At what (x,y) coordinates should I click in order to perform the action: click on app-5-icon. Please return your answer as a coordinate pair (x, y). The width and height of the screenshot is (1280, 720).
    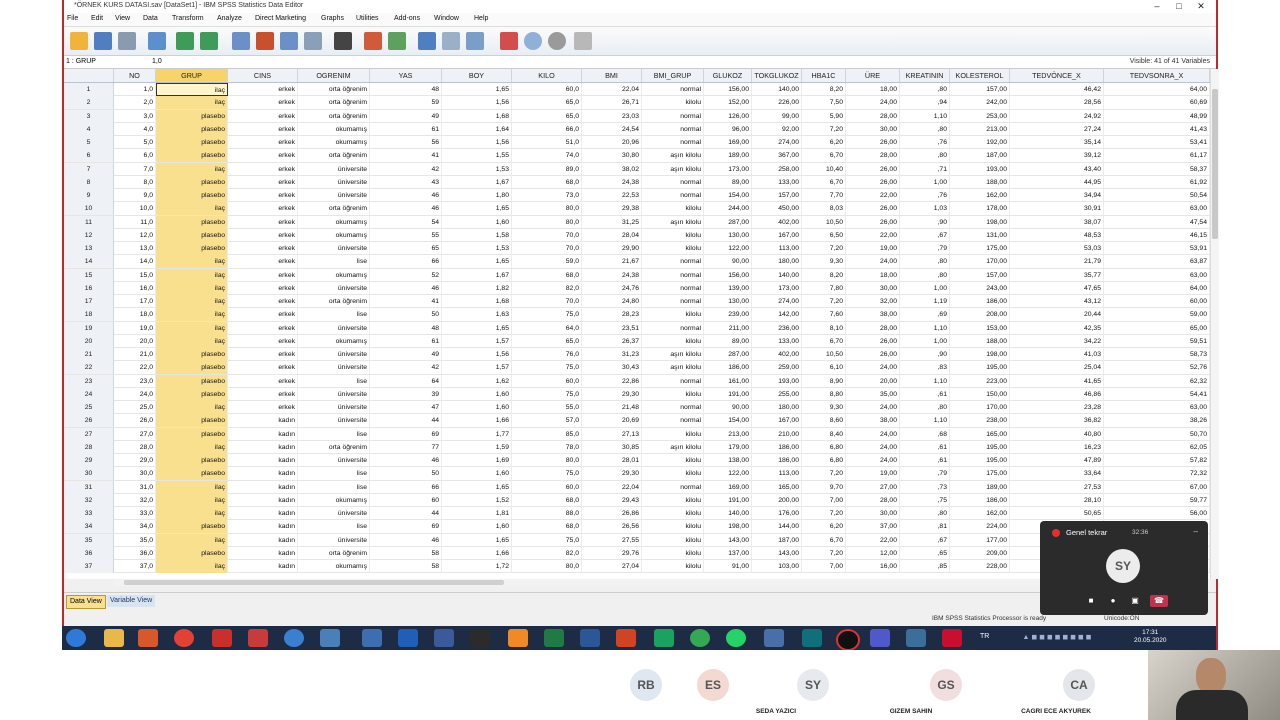
    Looking at the image, I should click on (480, 638).